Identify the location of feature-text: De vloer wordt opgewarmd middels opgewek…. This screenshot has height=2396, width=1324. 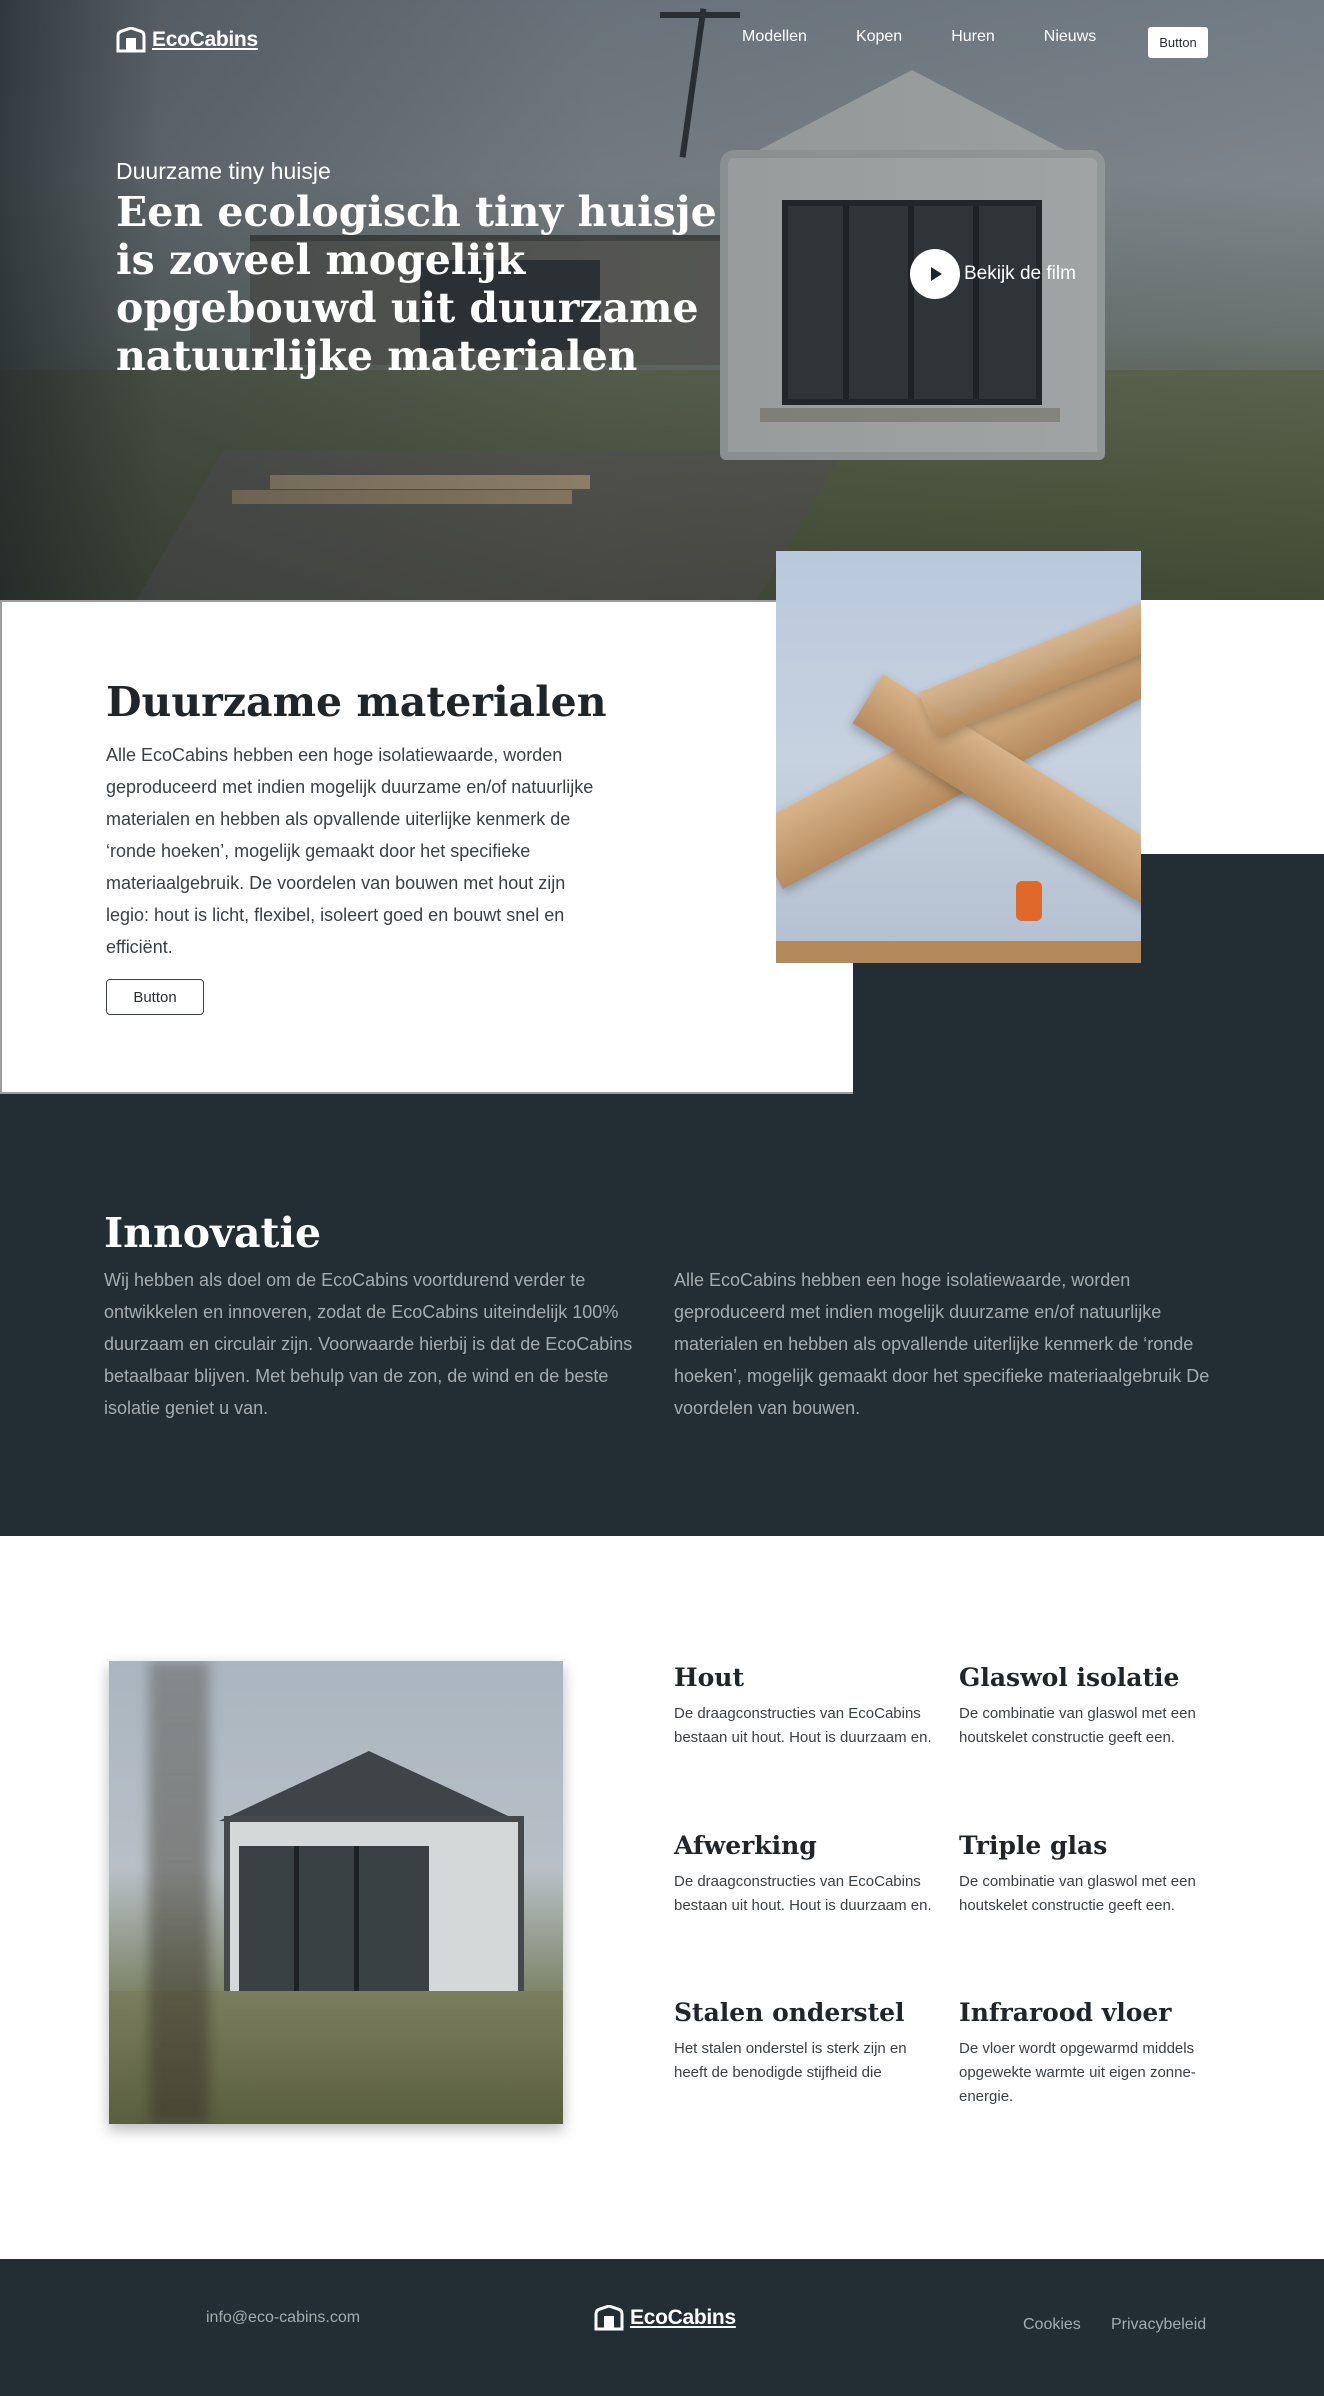
(1077, 2072).